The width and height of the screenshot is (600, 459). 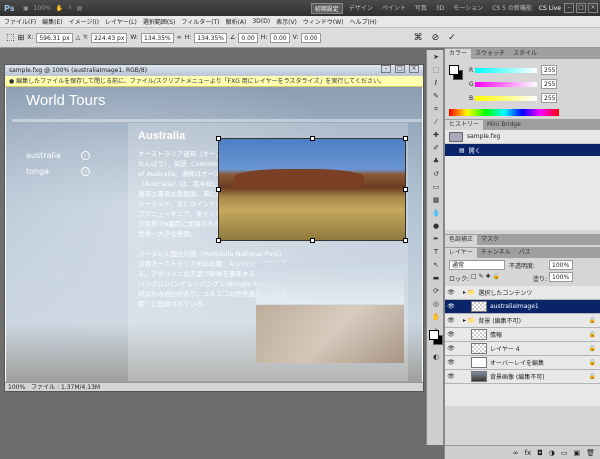 I want to click on angle-input: 0.00, so click(x=248, y=37).